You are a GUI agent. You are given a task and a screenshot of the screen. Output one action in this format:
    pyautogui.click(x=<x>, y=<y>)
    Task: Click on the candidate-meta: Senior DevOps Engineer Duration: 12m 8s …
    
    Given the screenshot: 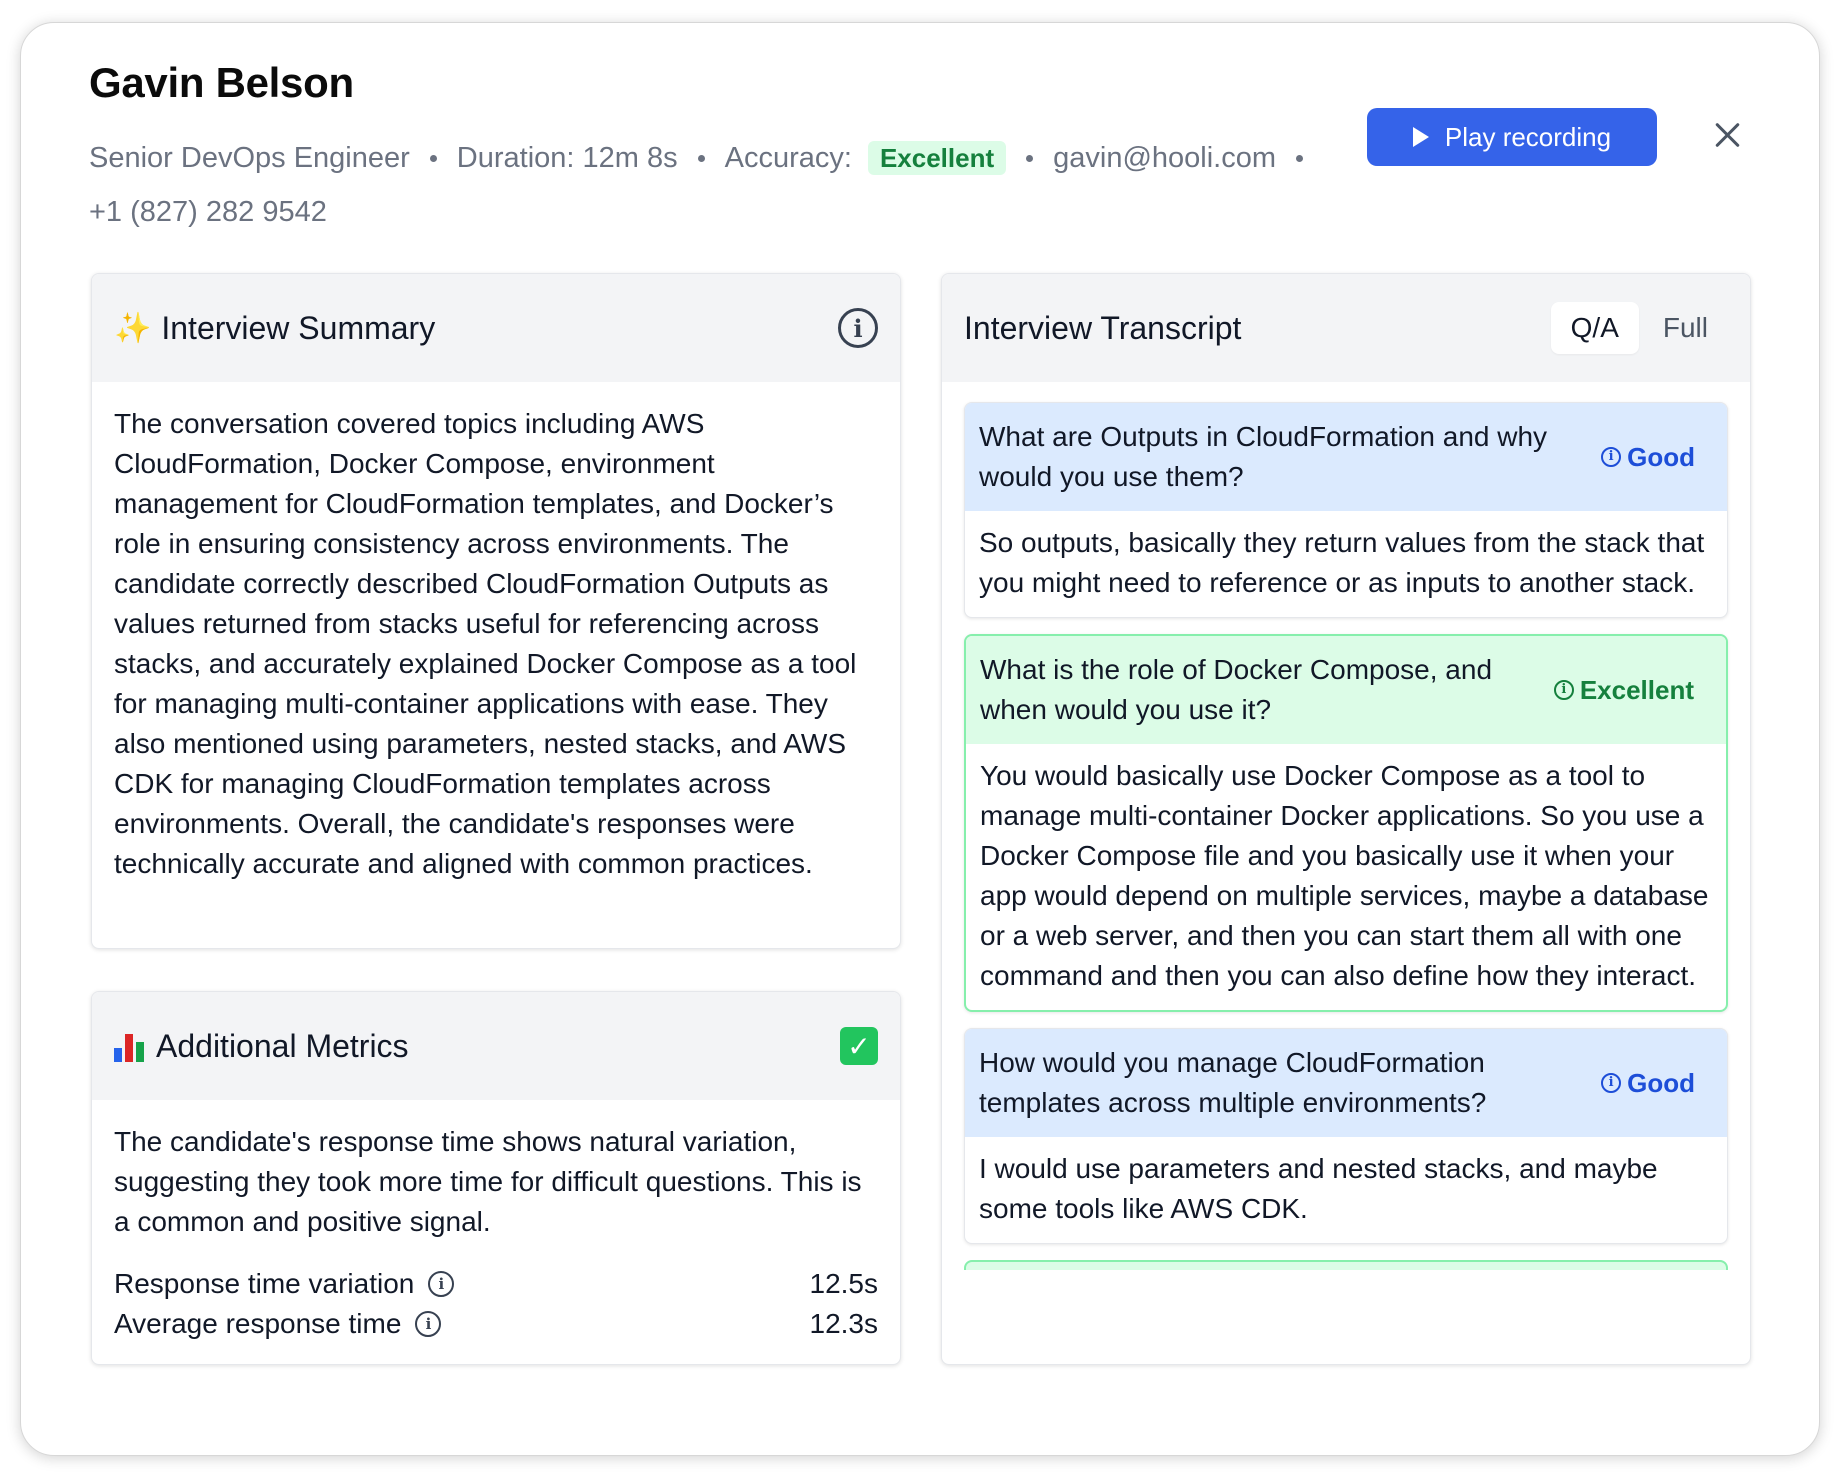 What is the action you would take?
    pyautogui.click(x=709, y=185)
    